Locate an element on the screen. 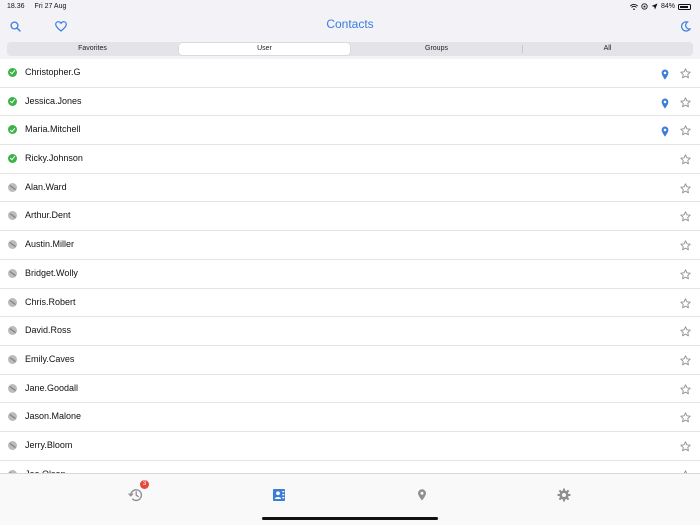 This screenshot has height=525, width=700. contacts-book-icon is located at coordinates (279, 495).